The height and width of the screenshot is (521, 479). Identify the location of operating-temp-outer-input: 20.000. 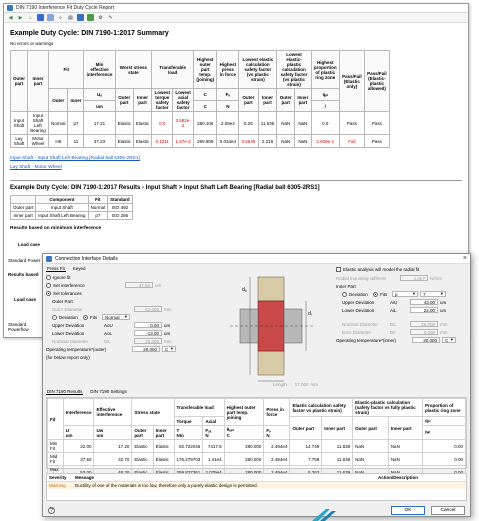
(146, 349).